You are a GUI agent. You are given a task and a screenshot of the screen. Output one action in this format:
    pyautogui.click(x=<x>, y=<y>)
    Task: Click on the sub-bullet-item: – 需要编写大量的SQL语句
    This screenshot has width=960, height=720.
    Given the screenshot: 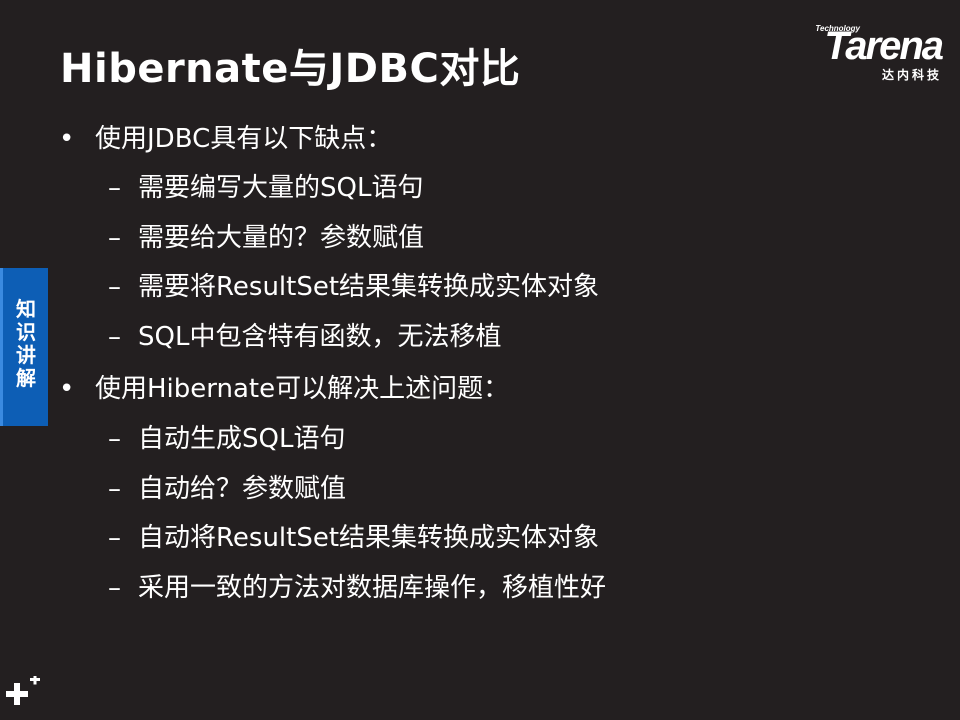 What is the action you would take?
    pyautogui.click(x=266, y=188)
    